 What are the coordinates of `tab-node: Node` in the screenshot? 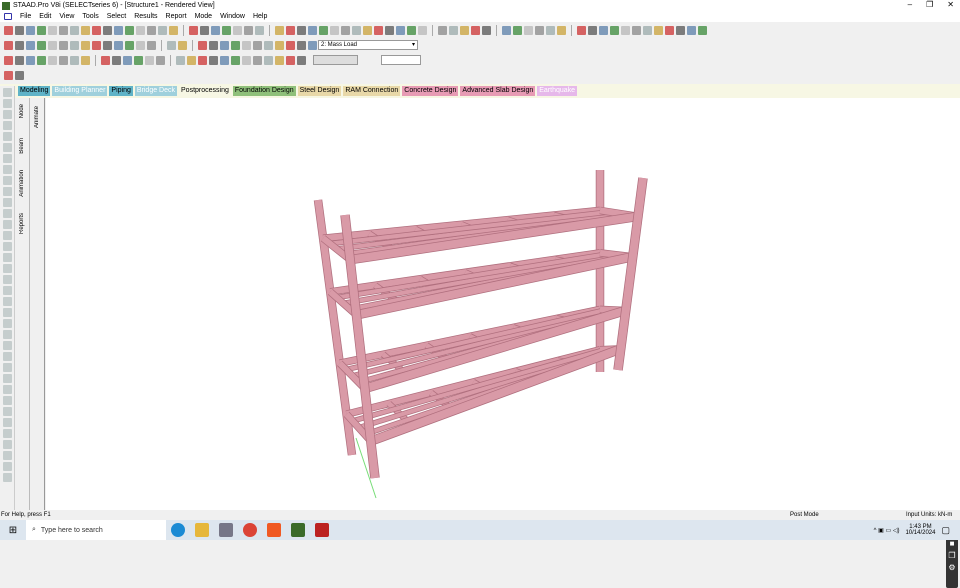 It's located at (22, 111).